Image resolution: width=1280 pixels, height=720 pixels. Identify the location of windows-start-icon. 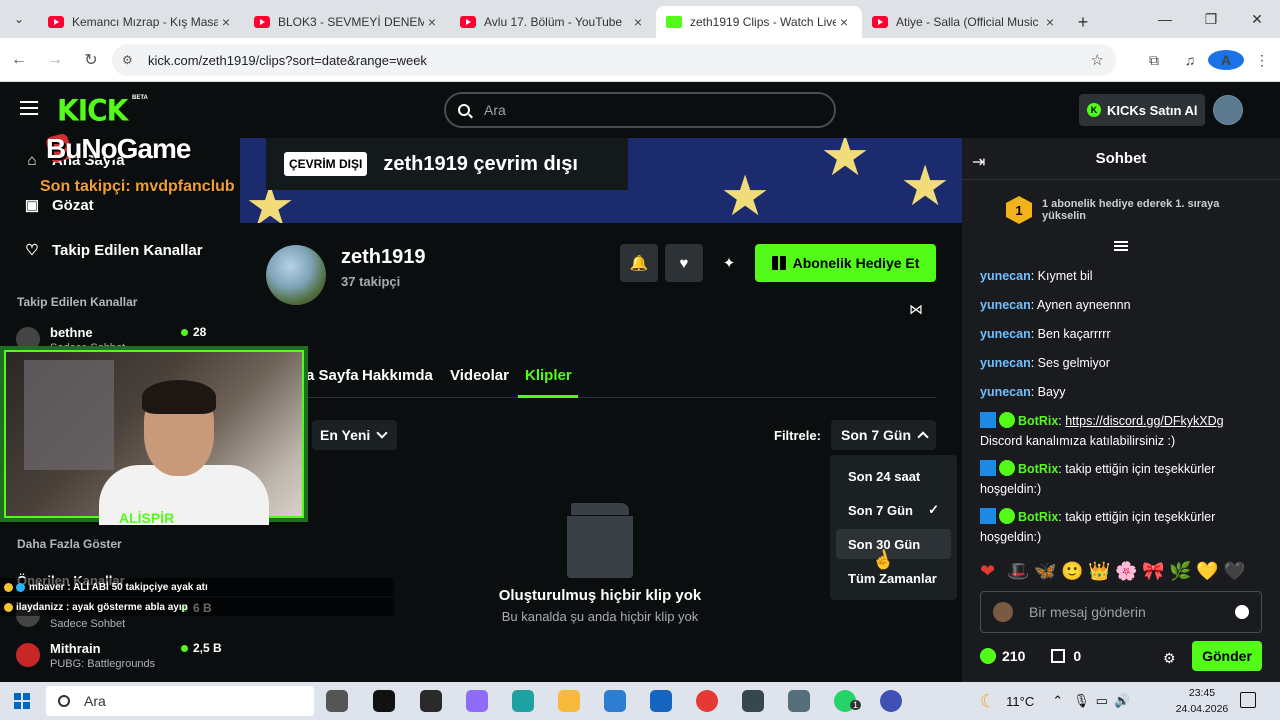
(22, 701).